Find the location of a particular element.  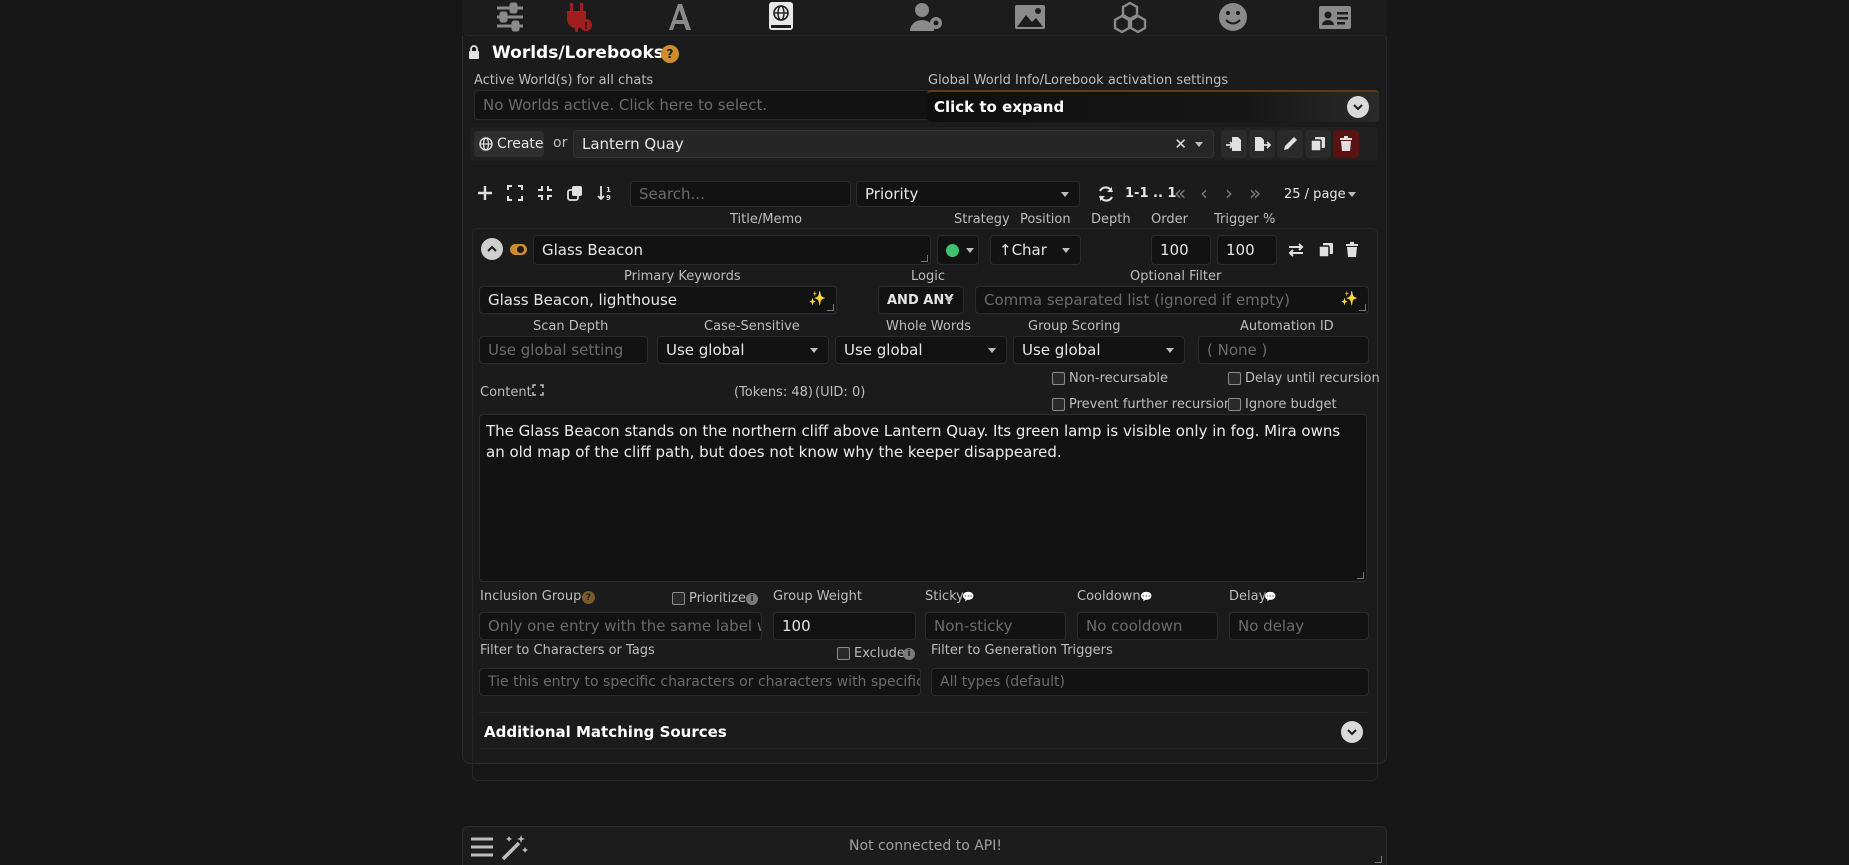

exclude-checkbox is located at coordinates (843, 653).